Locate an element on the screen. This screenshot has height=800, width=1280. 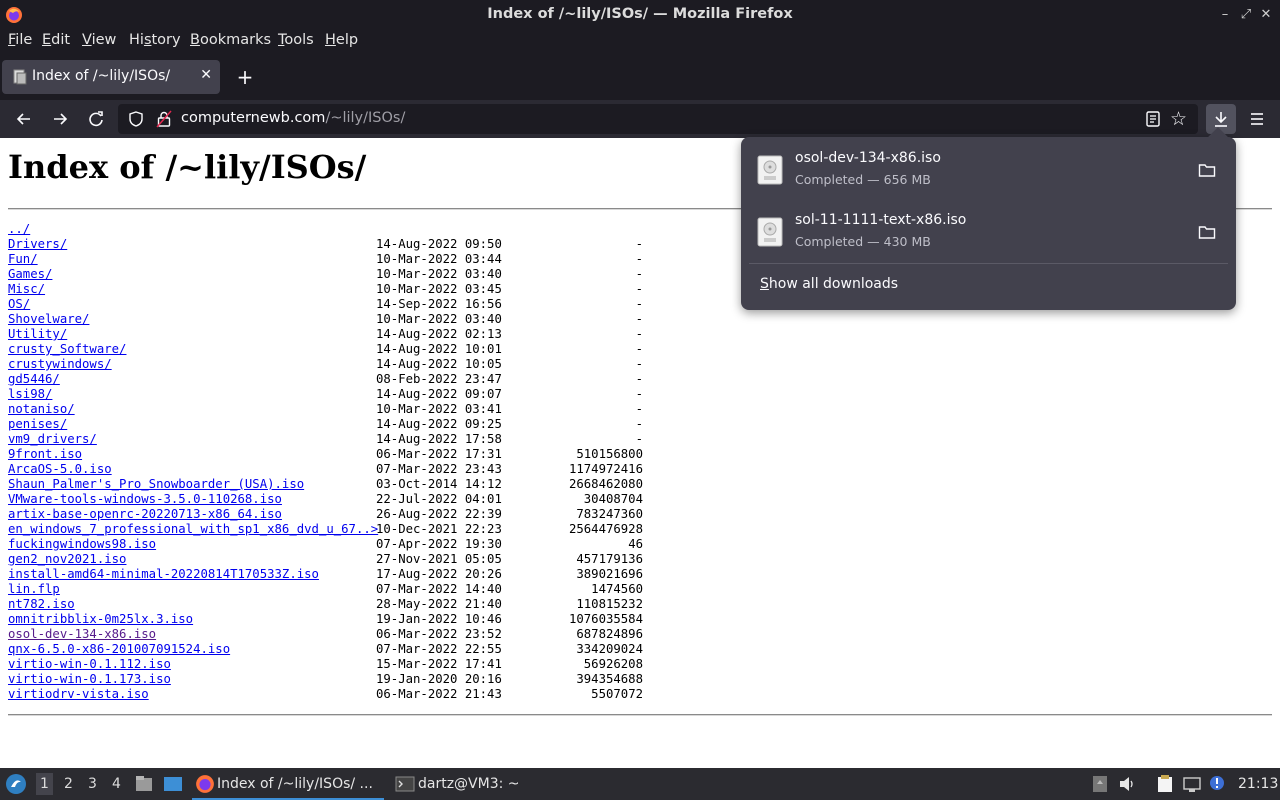
tab-active: Index of /~lily/ISOs/ ✕ is located at coordinates (111, 77).